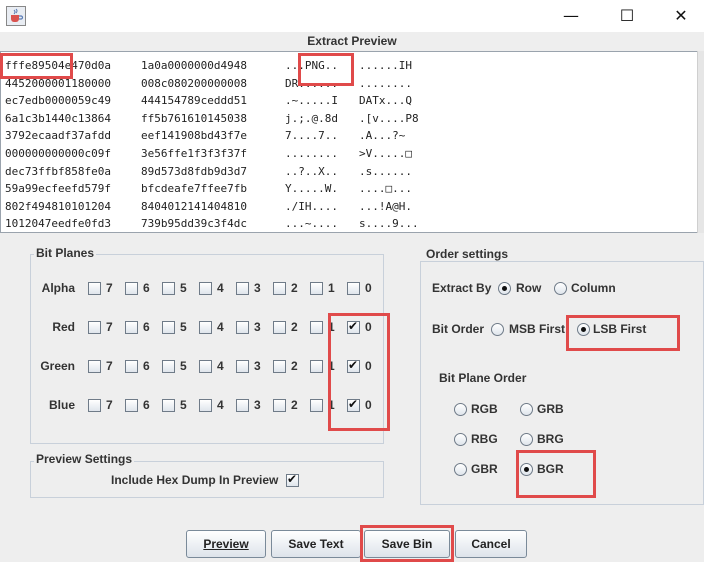  I want to click on close-button: ✕, so click(681, 15).